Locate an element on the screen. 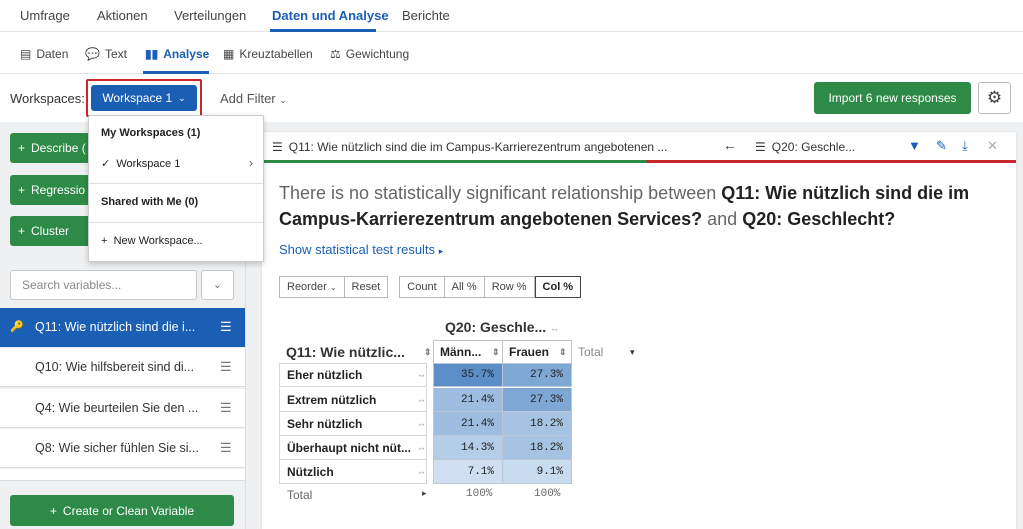  grid-icon: ▦ is located at coordinates (229, 54).